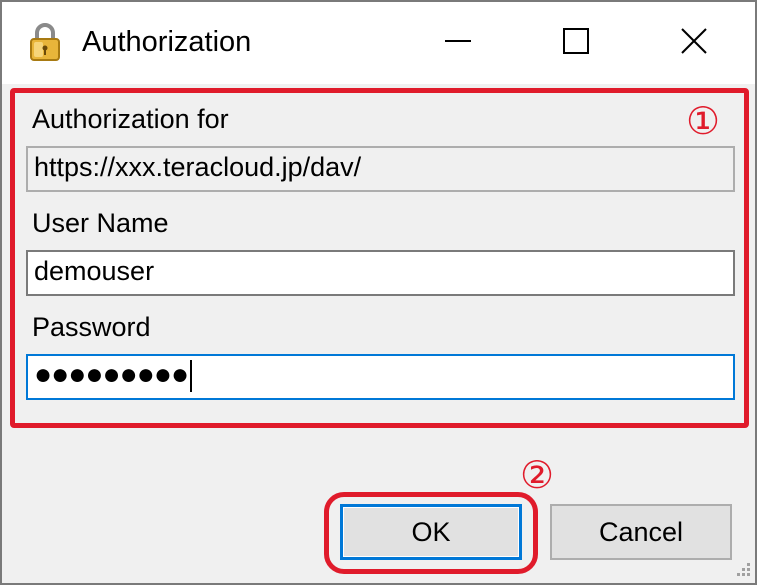 This screenshot has width=757, height=585. Describe the element at coordinates (191, 376) in the screenshot. I see `text-caret` at that location.